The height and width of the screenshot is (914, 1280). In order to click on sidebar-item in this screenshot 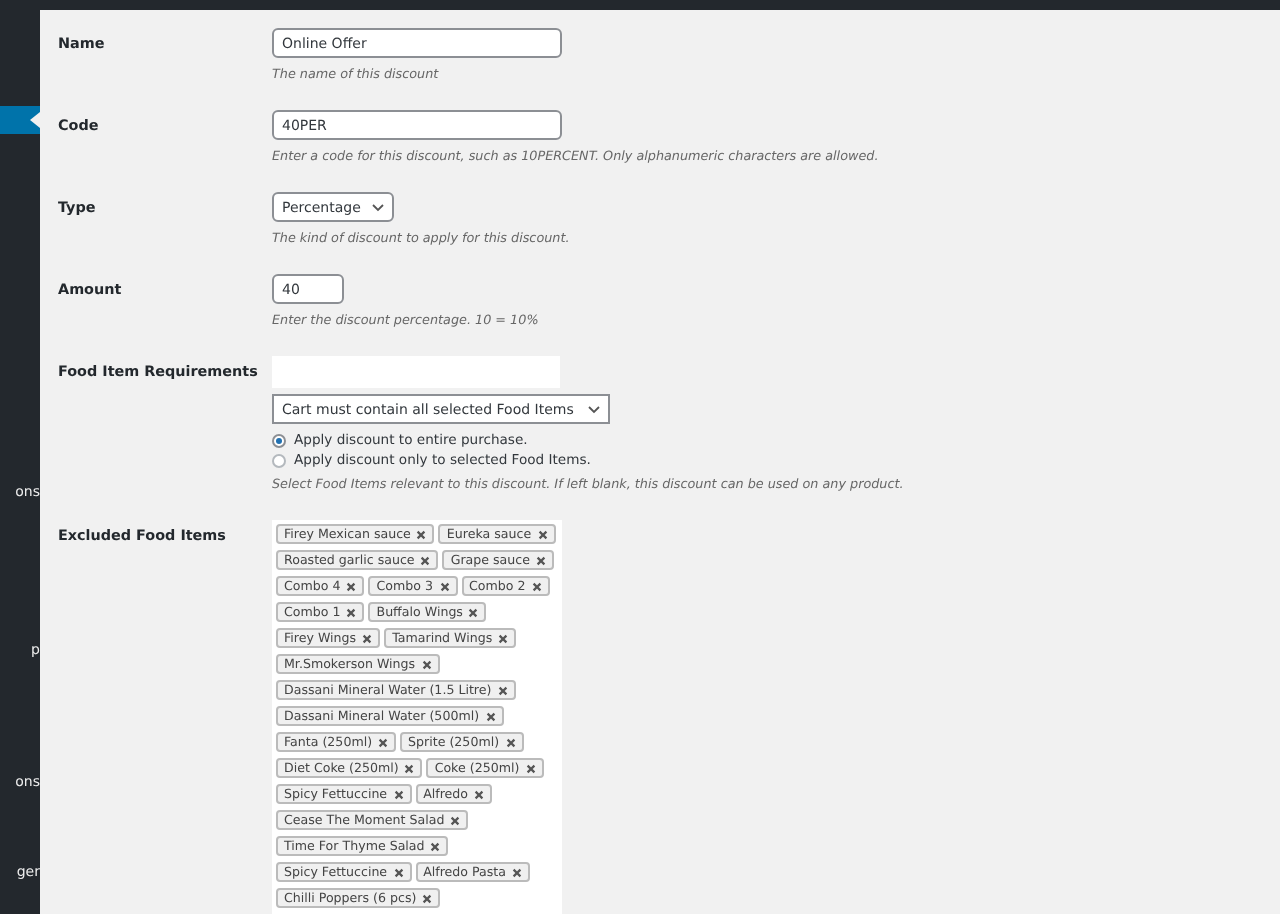, I will do `click(20, 120)`.